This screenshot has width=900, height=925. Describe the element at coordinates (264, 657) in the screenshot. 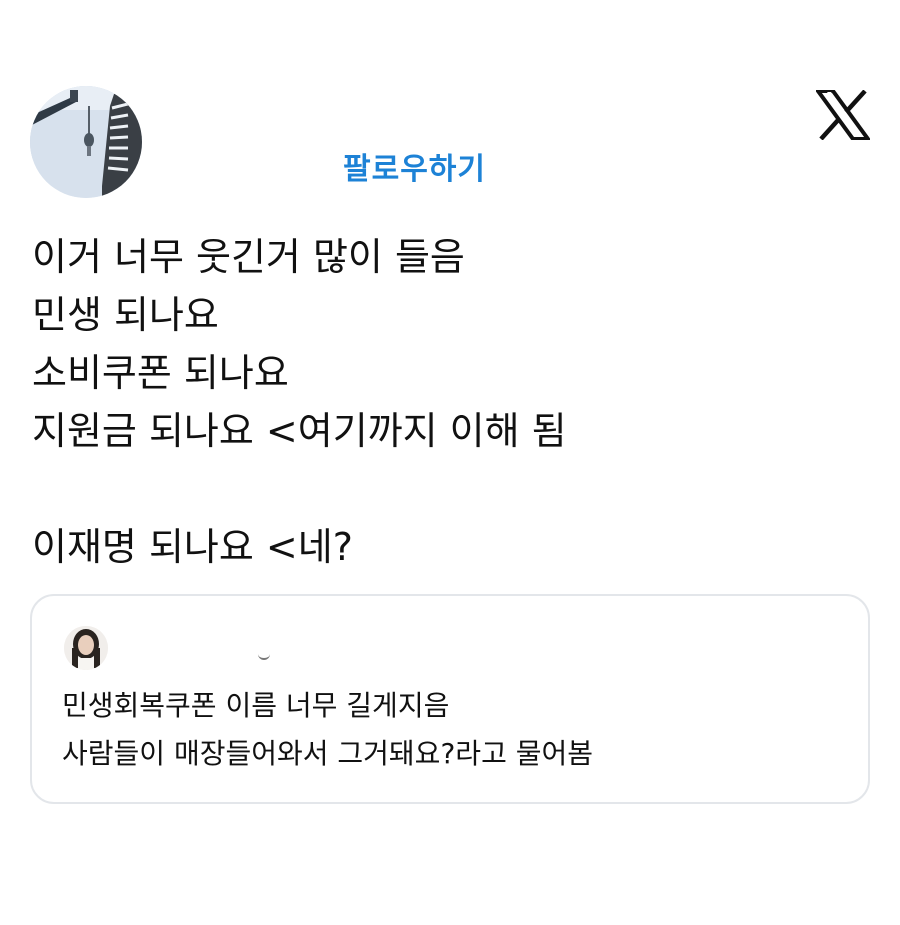

I see `quoted-username-fragment` at that location.